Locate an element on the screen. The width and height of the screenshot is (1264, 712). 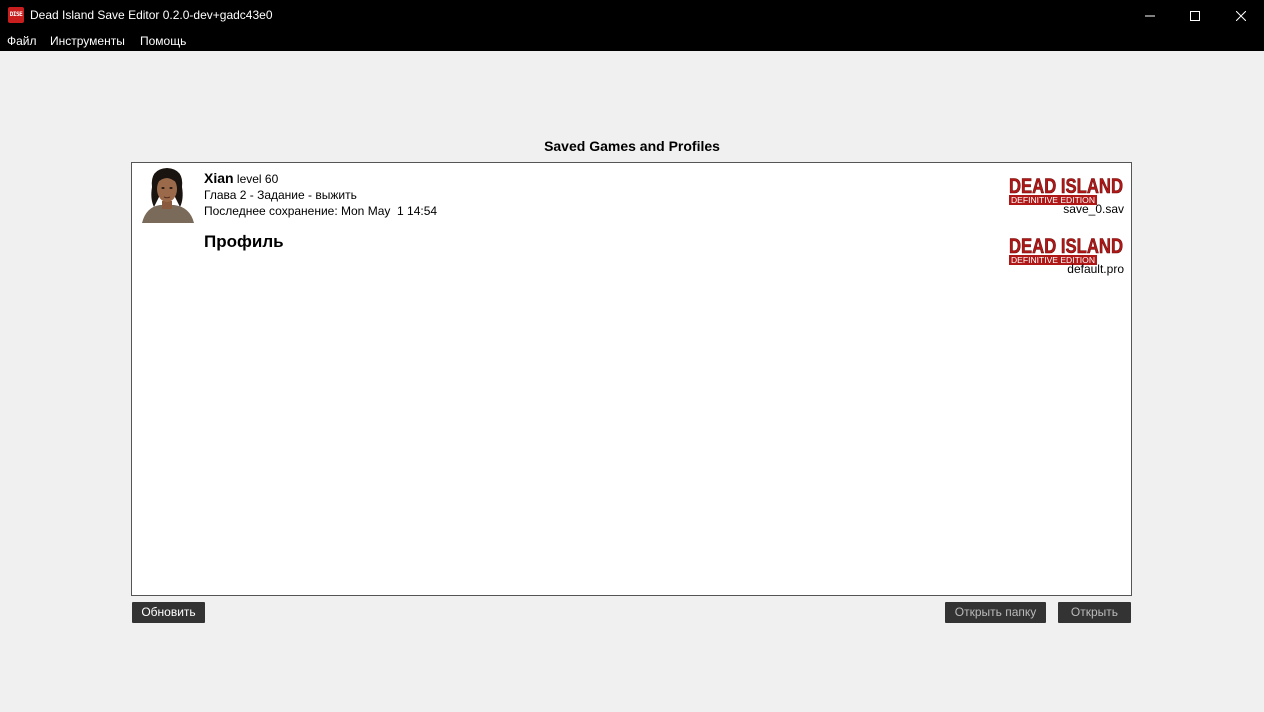
save-chapter: Глава 2 - Задание - выжить is located at coordinates (280, 195).